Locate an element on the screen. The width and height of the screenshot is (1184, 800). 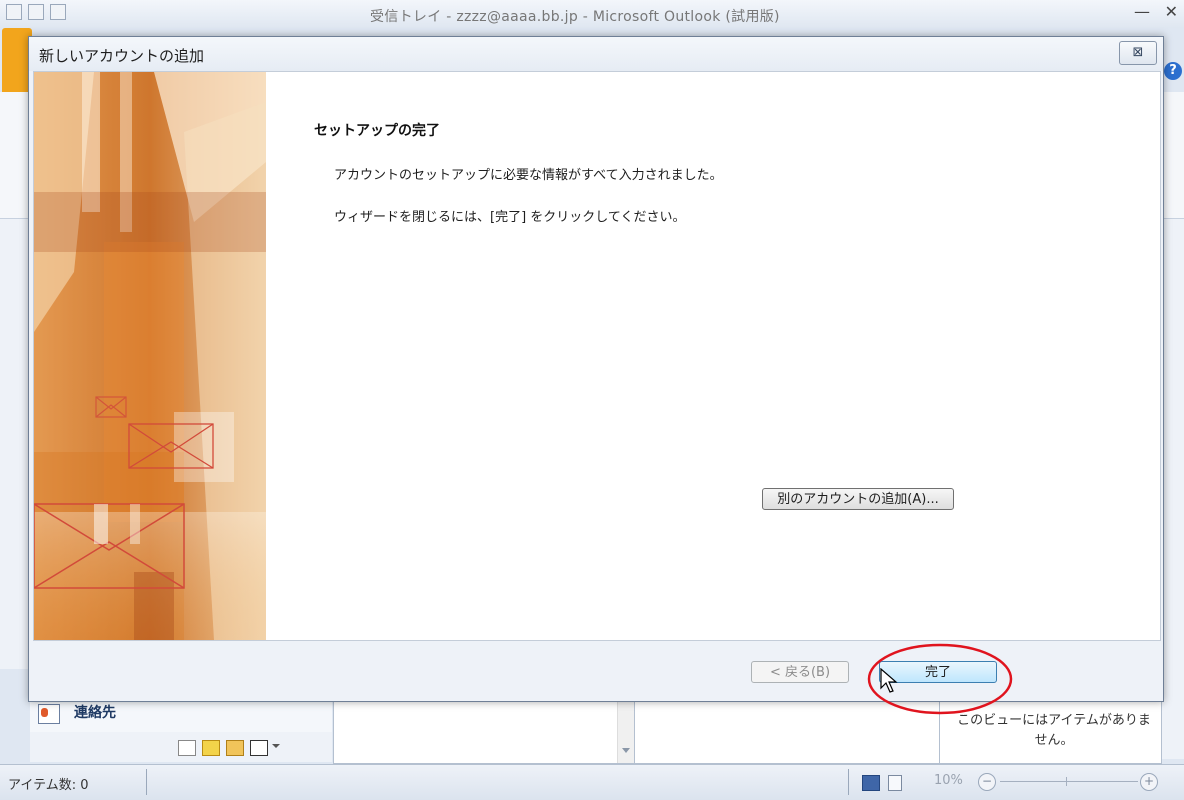
finish-instruction: ウィザードを閉じるには、[完了] をクリックしてください。 is located at coordinates (510, 217).